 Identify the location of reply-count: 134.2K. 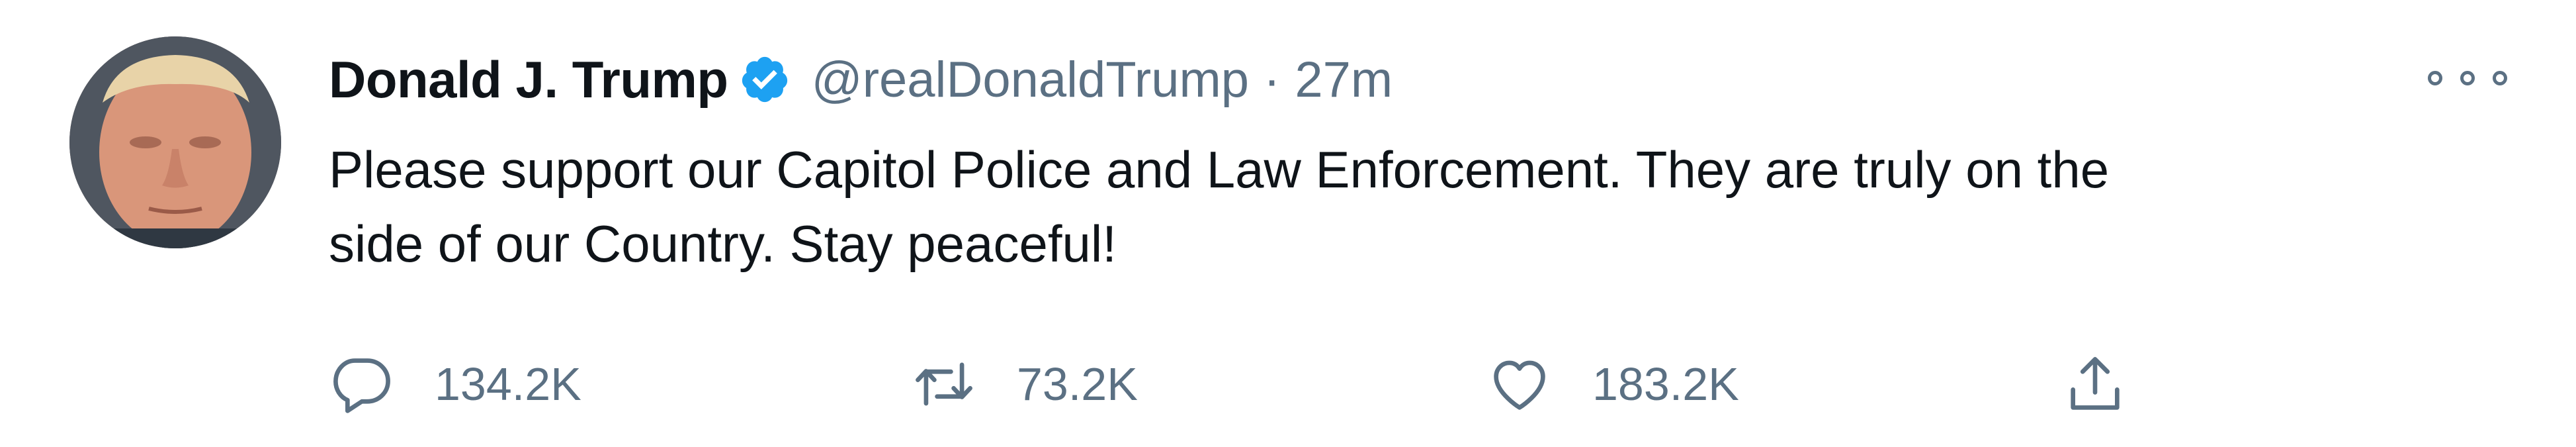
(508, 384).